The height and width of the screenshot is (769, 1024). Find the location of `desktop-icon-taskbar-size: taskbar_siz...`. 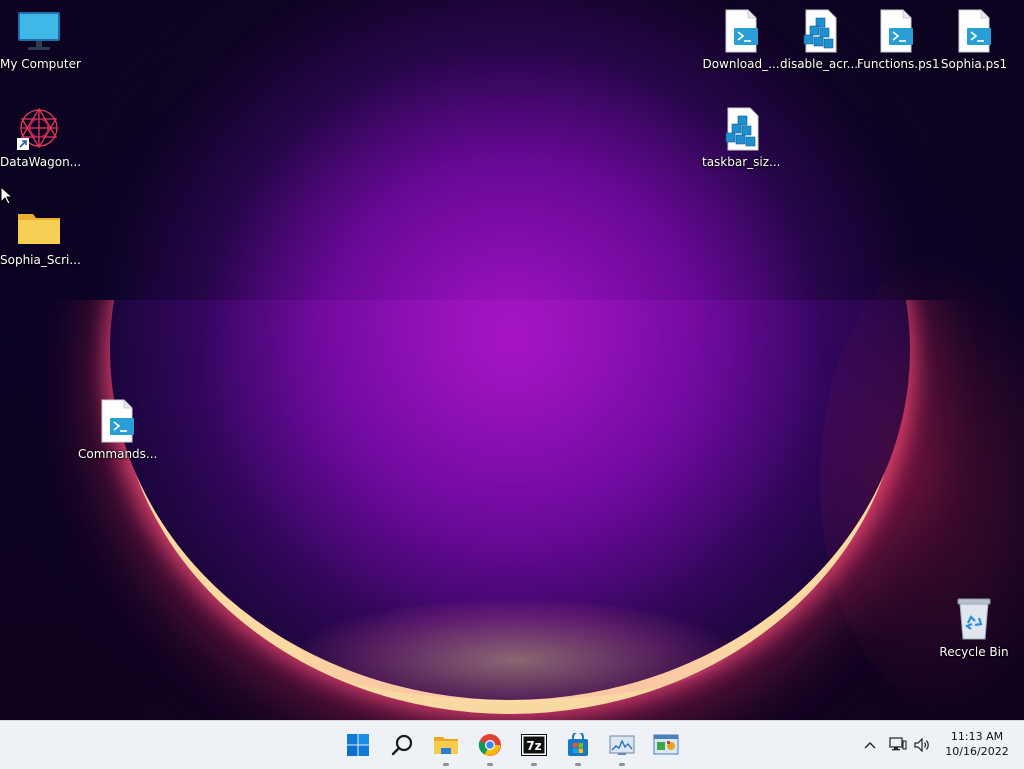

desktop-icon-taskbar-size: taskbar_siz... is located at coordinates (741, 137).